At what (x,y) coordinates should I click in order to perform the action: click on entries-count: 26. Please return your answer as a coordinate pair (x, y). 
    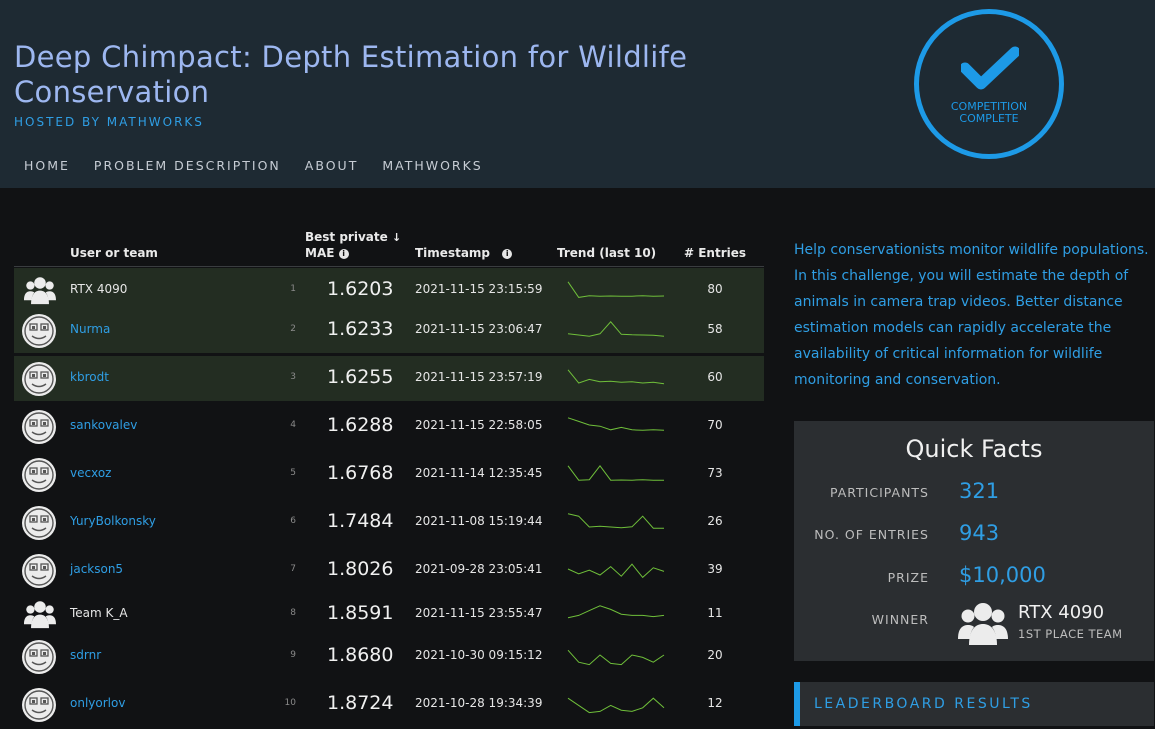
    Looking at the image, I should click on (715, 521).